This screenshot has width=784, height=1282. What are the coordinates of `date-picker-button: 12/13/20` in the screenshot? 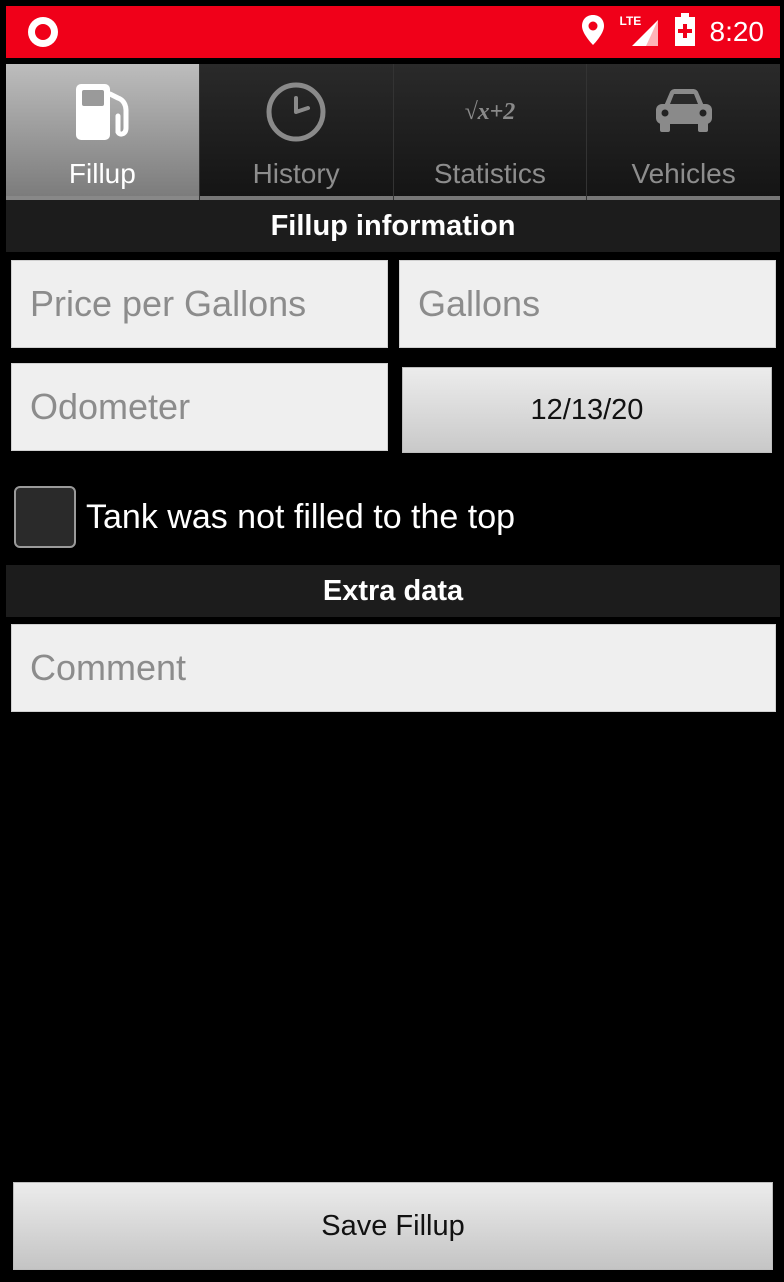 It's located at (587, 410).